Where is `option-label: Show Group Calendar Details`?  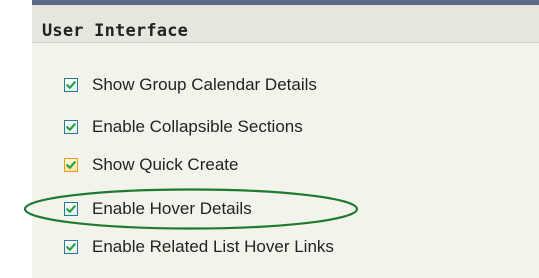 option-label: Show Group Calendar Details is located at coordinates (204, 84).